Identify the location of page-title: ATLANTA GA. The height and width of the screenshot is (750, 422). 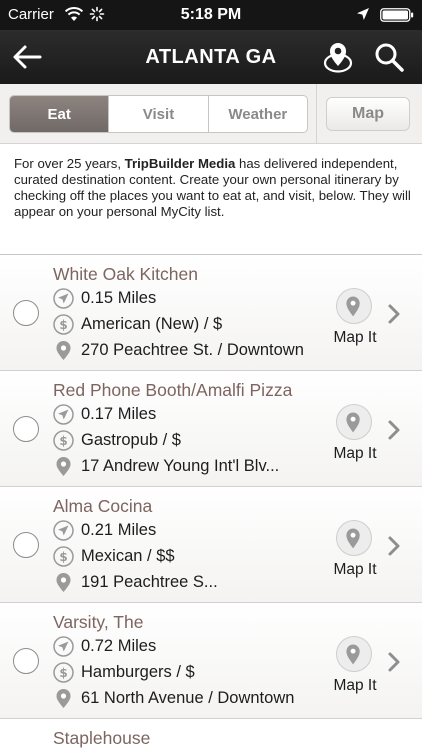
(211, 57).